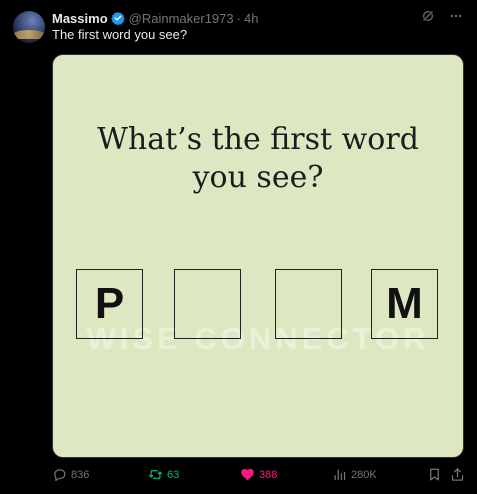 The height and width of the screenshot is (494, 477). I want to click on verified-badge-icon, so click(117, 18).